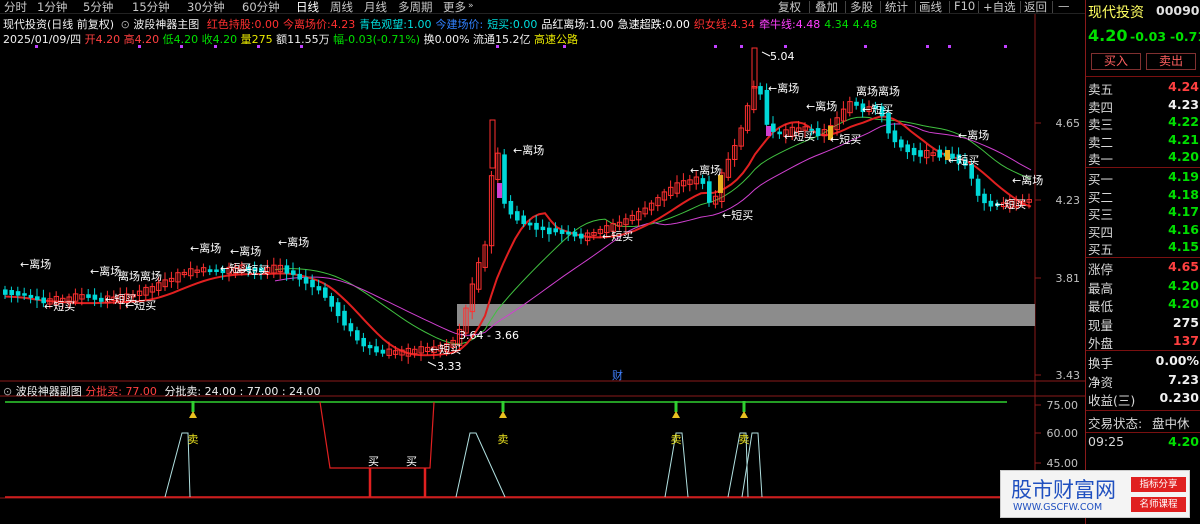 The image size is (1200, 524). I want to click on sub-axis-label: 60.00, so click(1063, 433).